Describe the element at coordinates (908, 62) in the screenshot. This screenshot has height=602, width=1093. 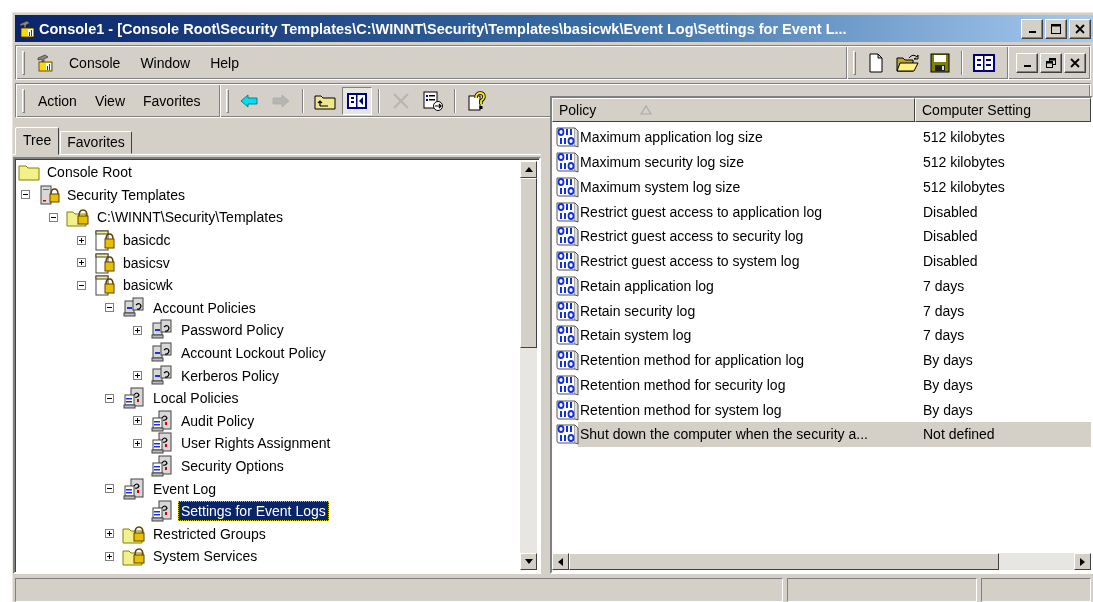
I see `open-folder-icon` at that location.